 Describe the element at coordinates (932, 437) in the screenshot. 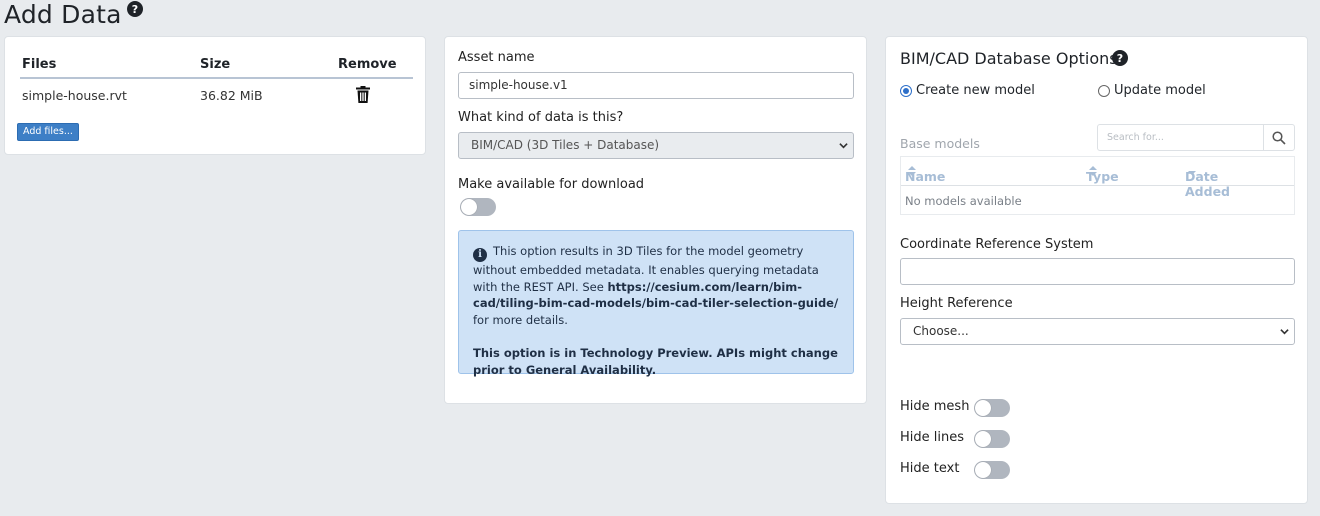

I see `hide-lines-label: Hide lines` at that location.